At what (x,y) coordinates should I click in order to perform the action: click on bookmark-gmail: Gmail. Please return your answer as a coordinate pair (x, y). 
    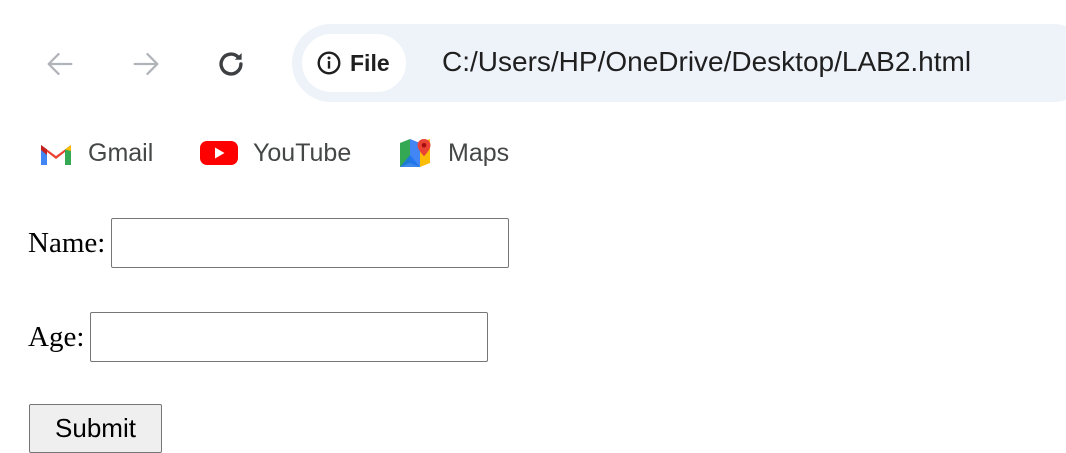
    Looking at the image, I should click on (95, 153).